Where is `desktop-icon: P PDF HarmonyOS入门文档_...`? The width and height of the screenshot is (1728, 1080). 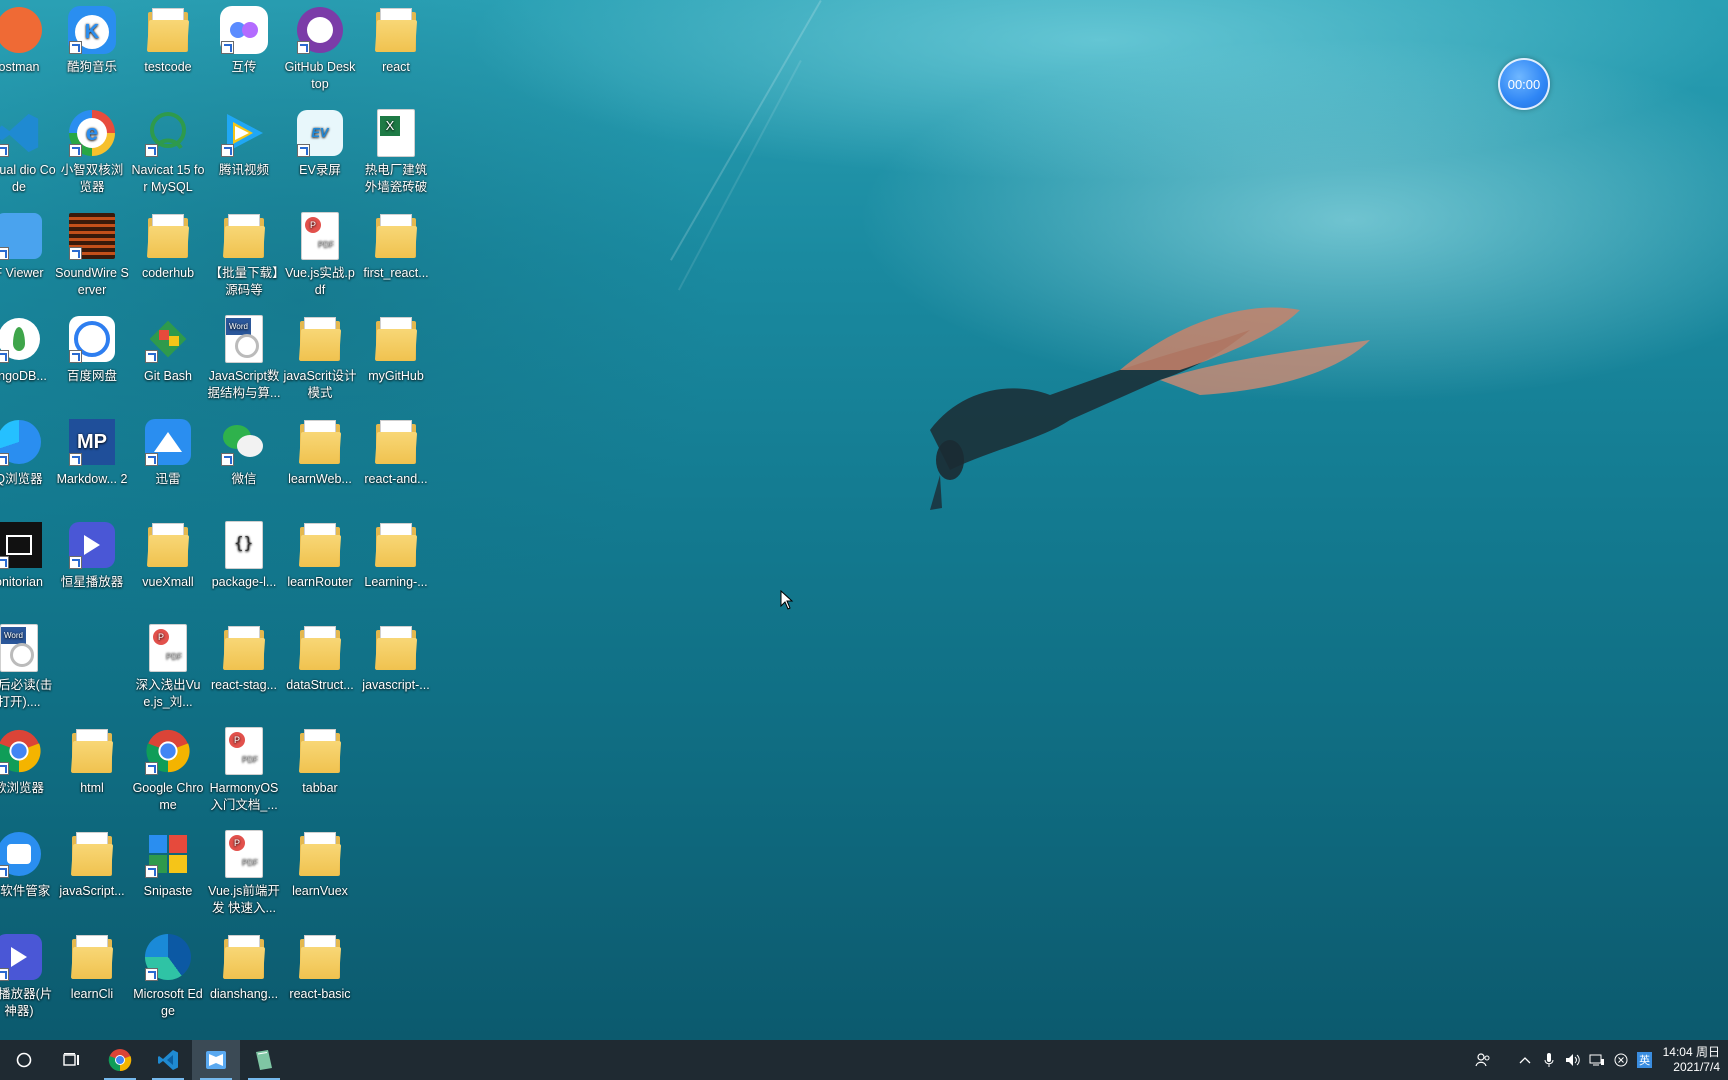
desktop-icon: P PDF HarmonyOS入门文档_... is located at coordinates (244, 767).